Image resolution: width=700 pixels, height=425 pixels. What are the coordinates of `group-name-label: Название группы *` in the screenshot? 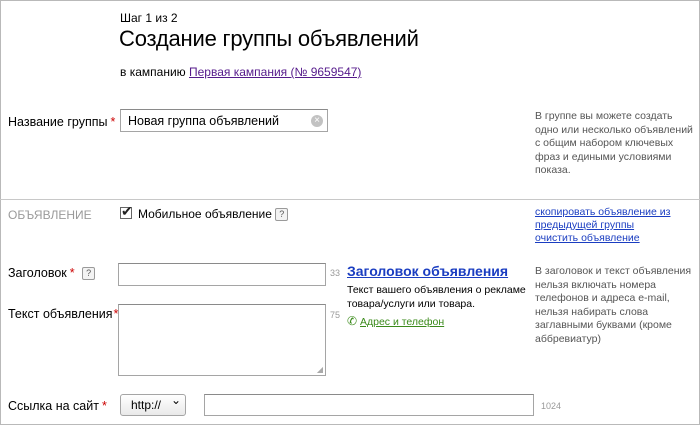 It's located at (62, 122).